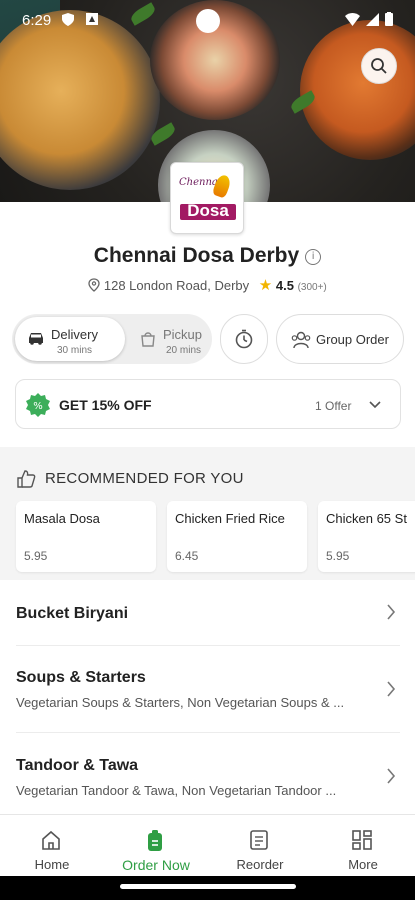 The image size is (415, 900). Describe the element at coordinates (207, 198) in the screenshot. I see `restaurant-logo: Chennai Dosa` at that location.